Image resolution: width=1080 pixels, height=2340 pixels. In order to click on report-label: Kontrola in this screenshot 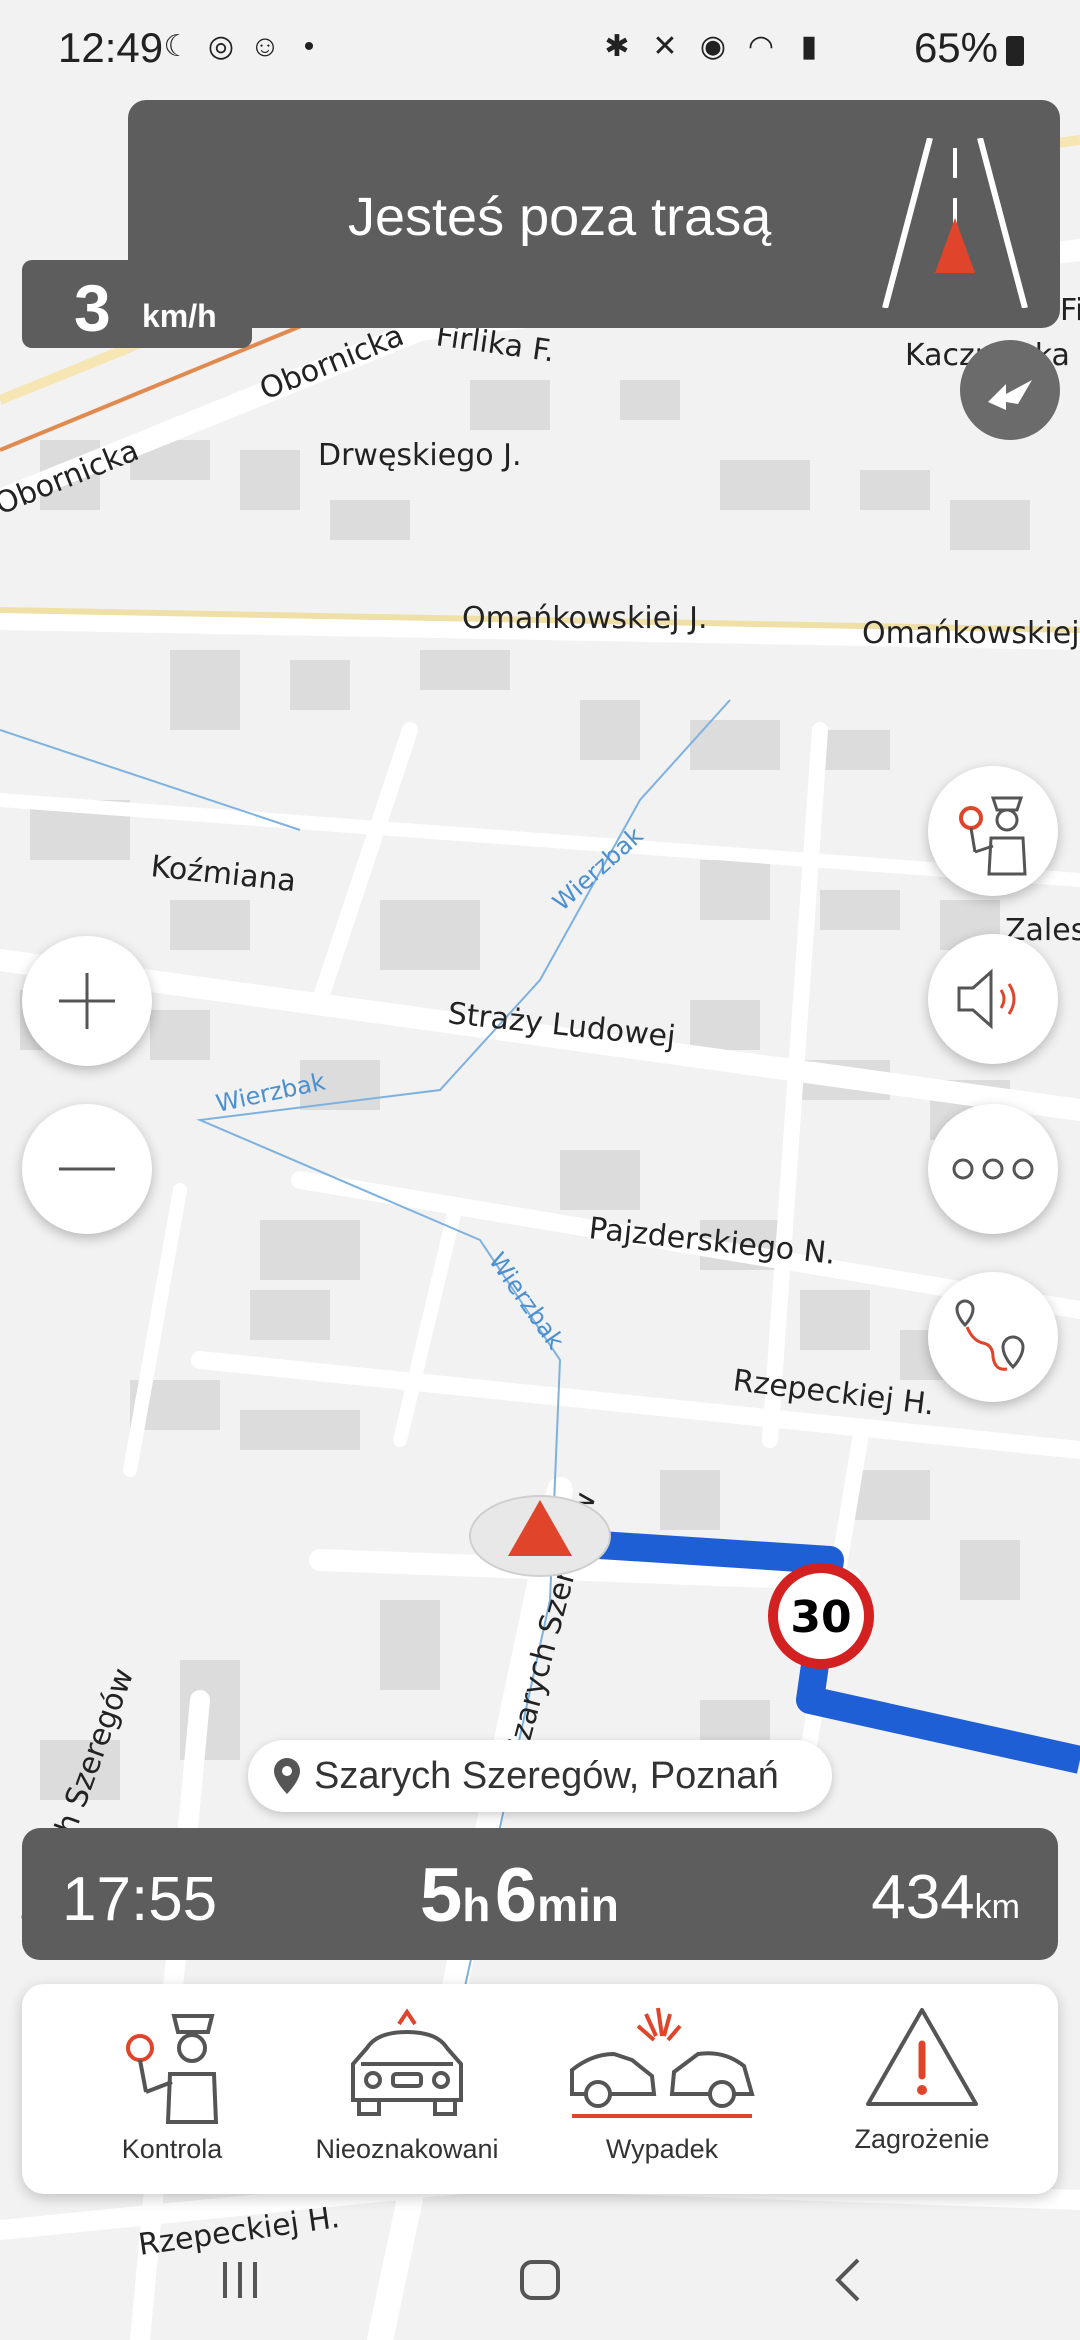, I will do `click(172, 2149)`.